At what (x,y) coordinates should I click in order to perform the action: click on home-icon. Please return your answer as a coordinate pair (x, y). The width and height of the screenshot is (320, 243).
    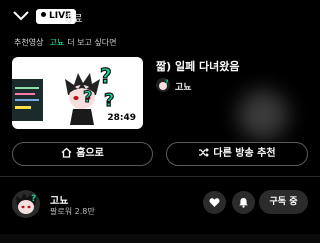
    Looking at the image, I should click on (66, 152).